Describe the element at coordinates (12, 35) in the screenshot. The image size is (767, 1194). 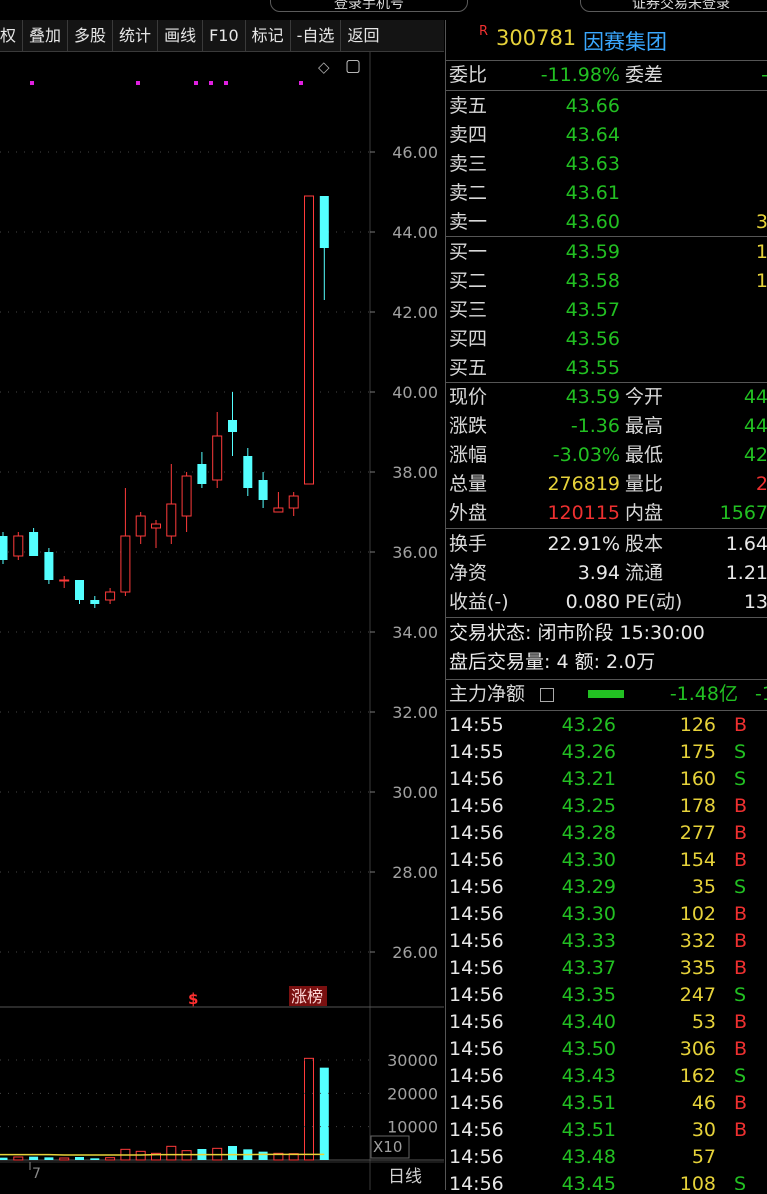
I see `toolbar-fuquan-button: 权` at that location.